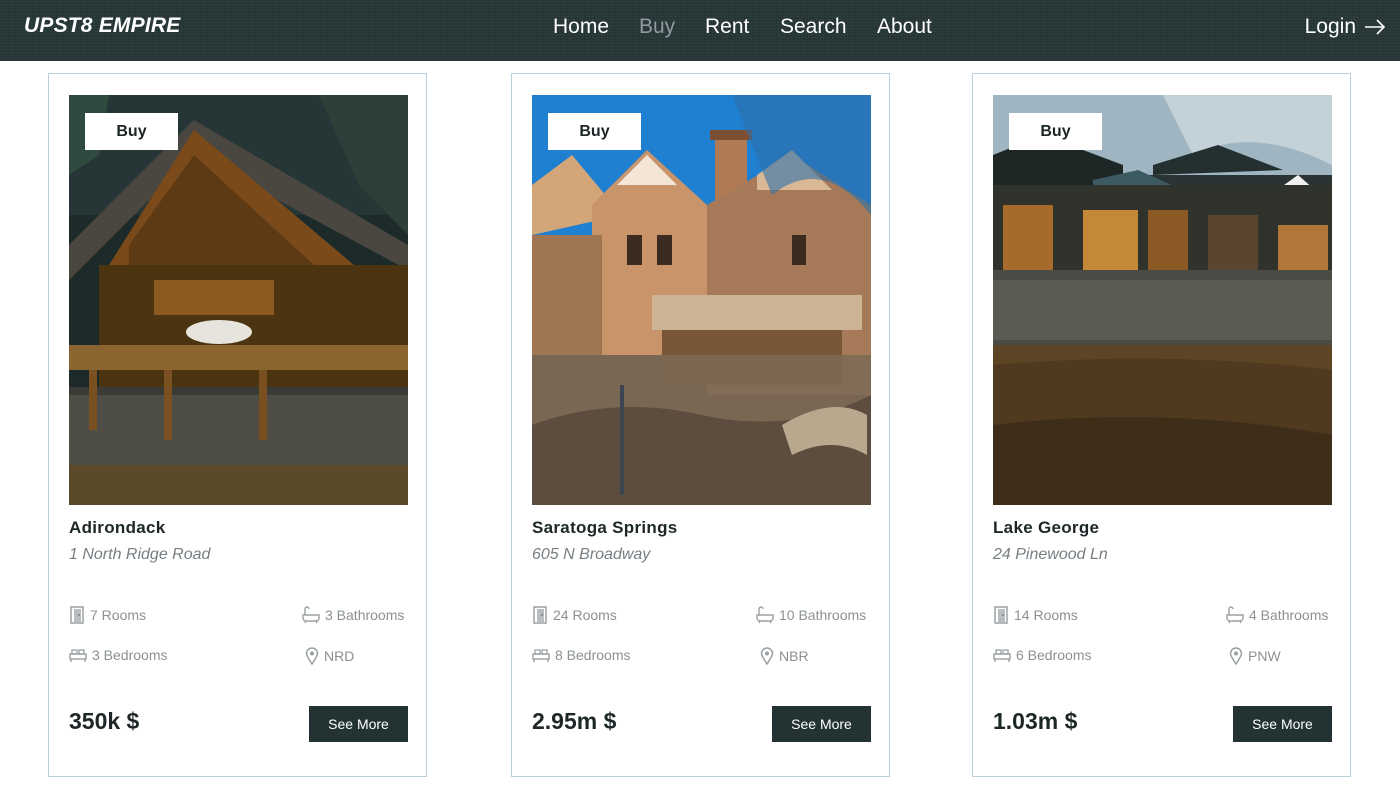 This screenshot has width=1400, height=796. I want to click on rooms-feature: 24 Rooms, so click(574, 615).